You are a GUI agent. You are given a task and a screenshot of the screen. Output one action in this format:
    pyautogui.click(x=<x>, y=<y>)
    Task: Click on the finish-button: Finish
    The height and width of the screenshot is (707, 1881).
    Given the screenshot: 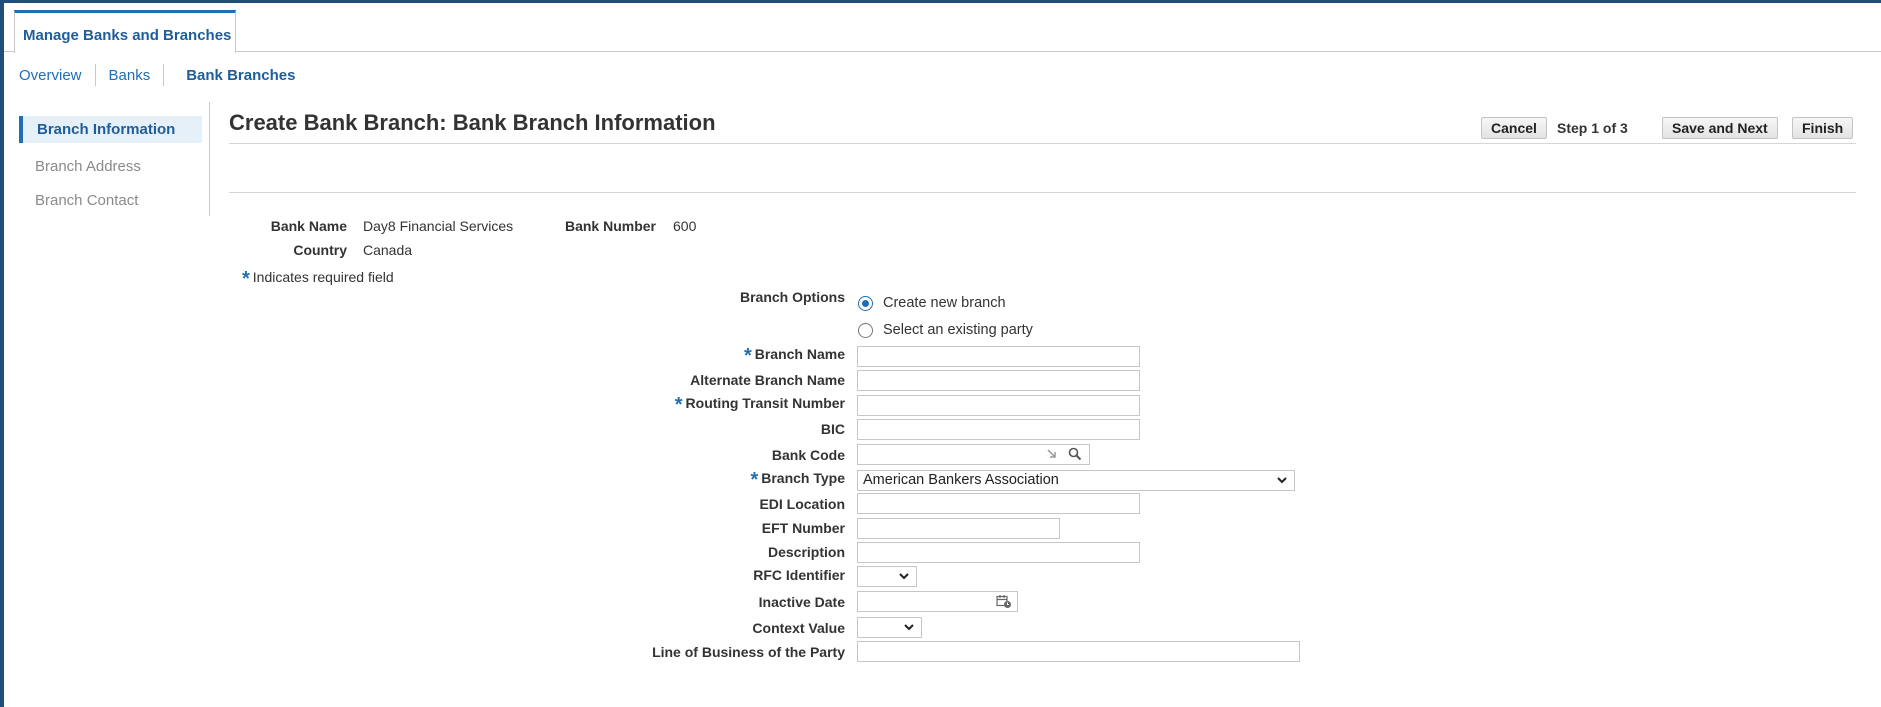 What is the action you would take?
    pyautogui.click(x=1823, y=128)
    